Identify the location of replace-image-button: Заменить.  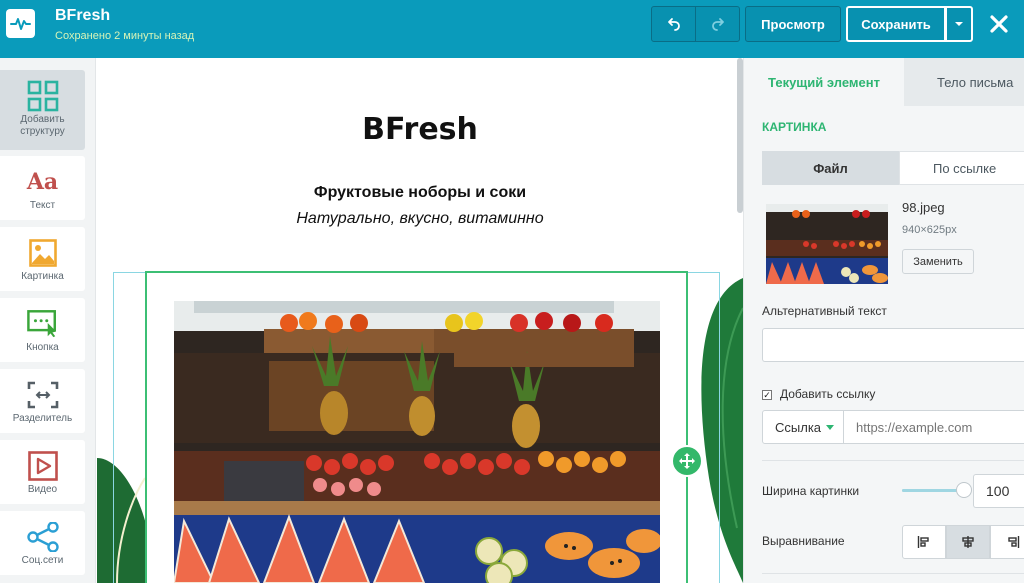
(938, 261).